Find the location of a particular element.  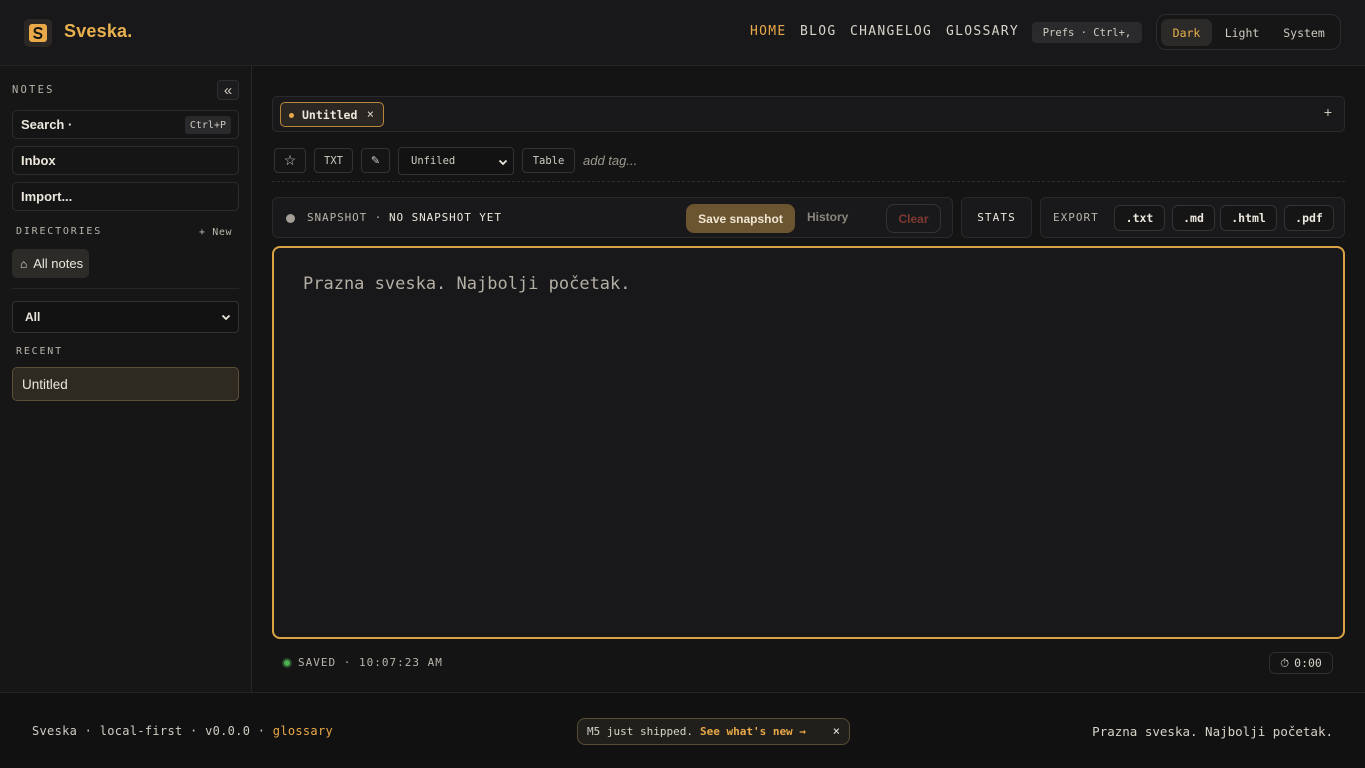

brand-name: Sveska. is located at coordinates (98, 31).